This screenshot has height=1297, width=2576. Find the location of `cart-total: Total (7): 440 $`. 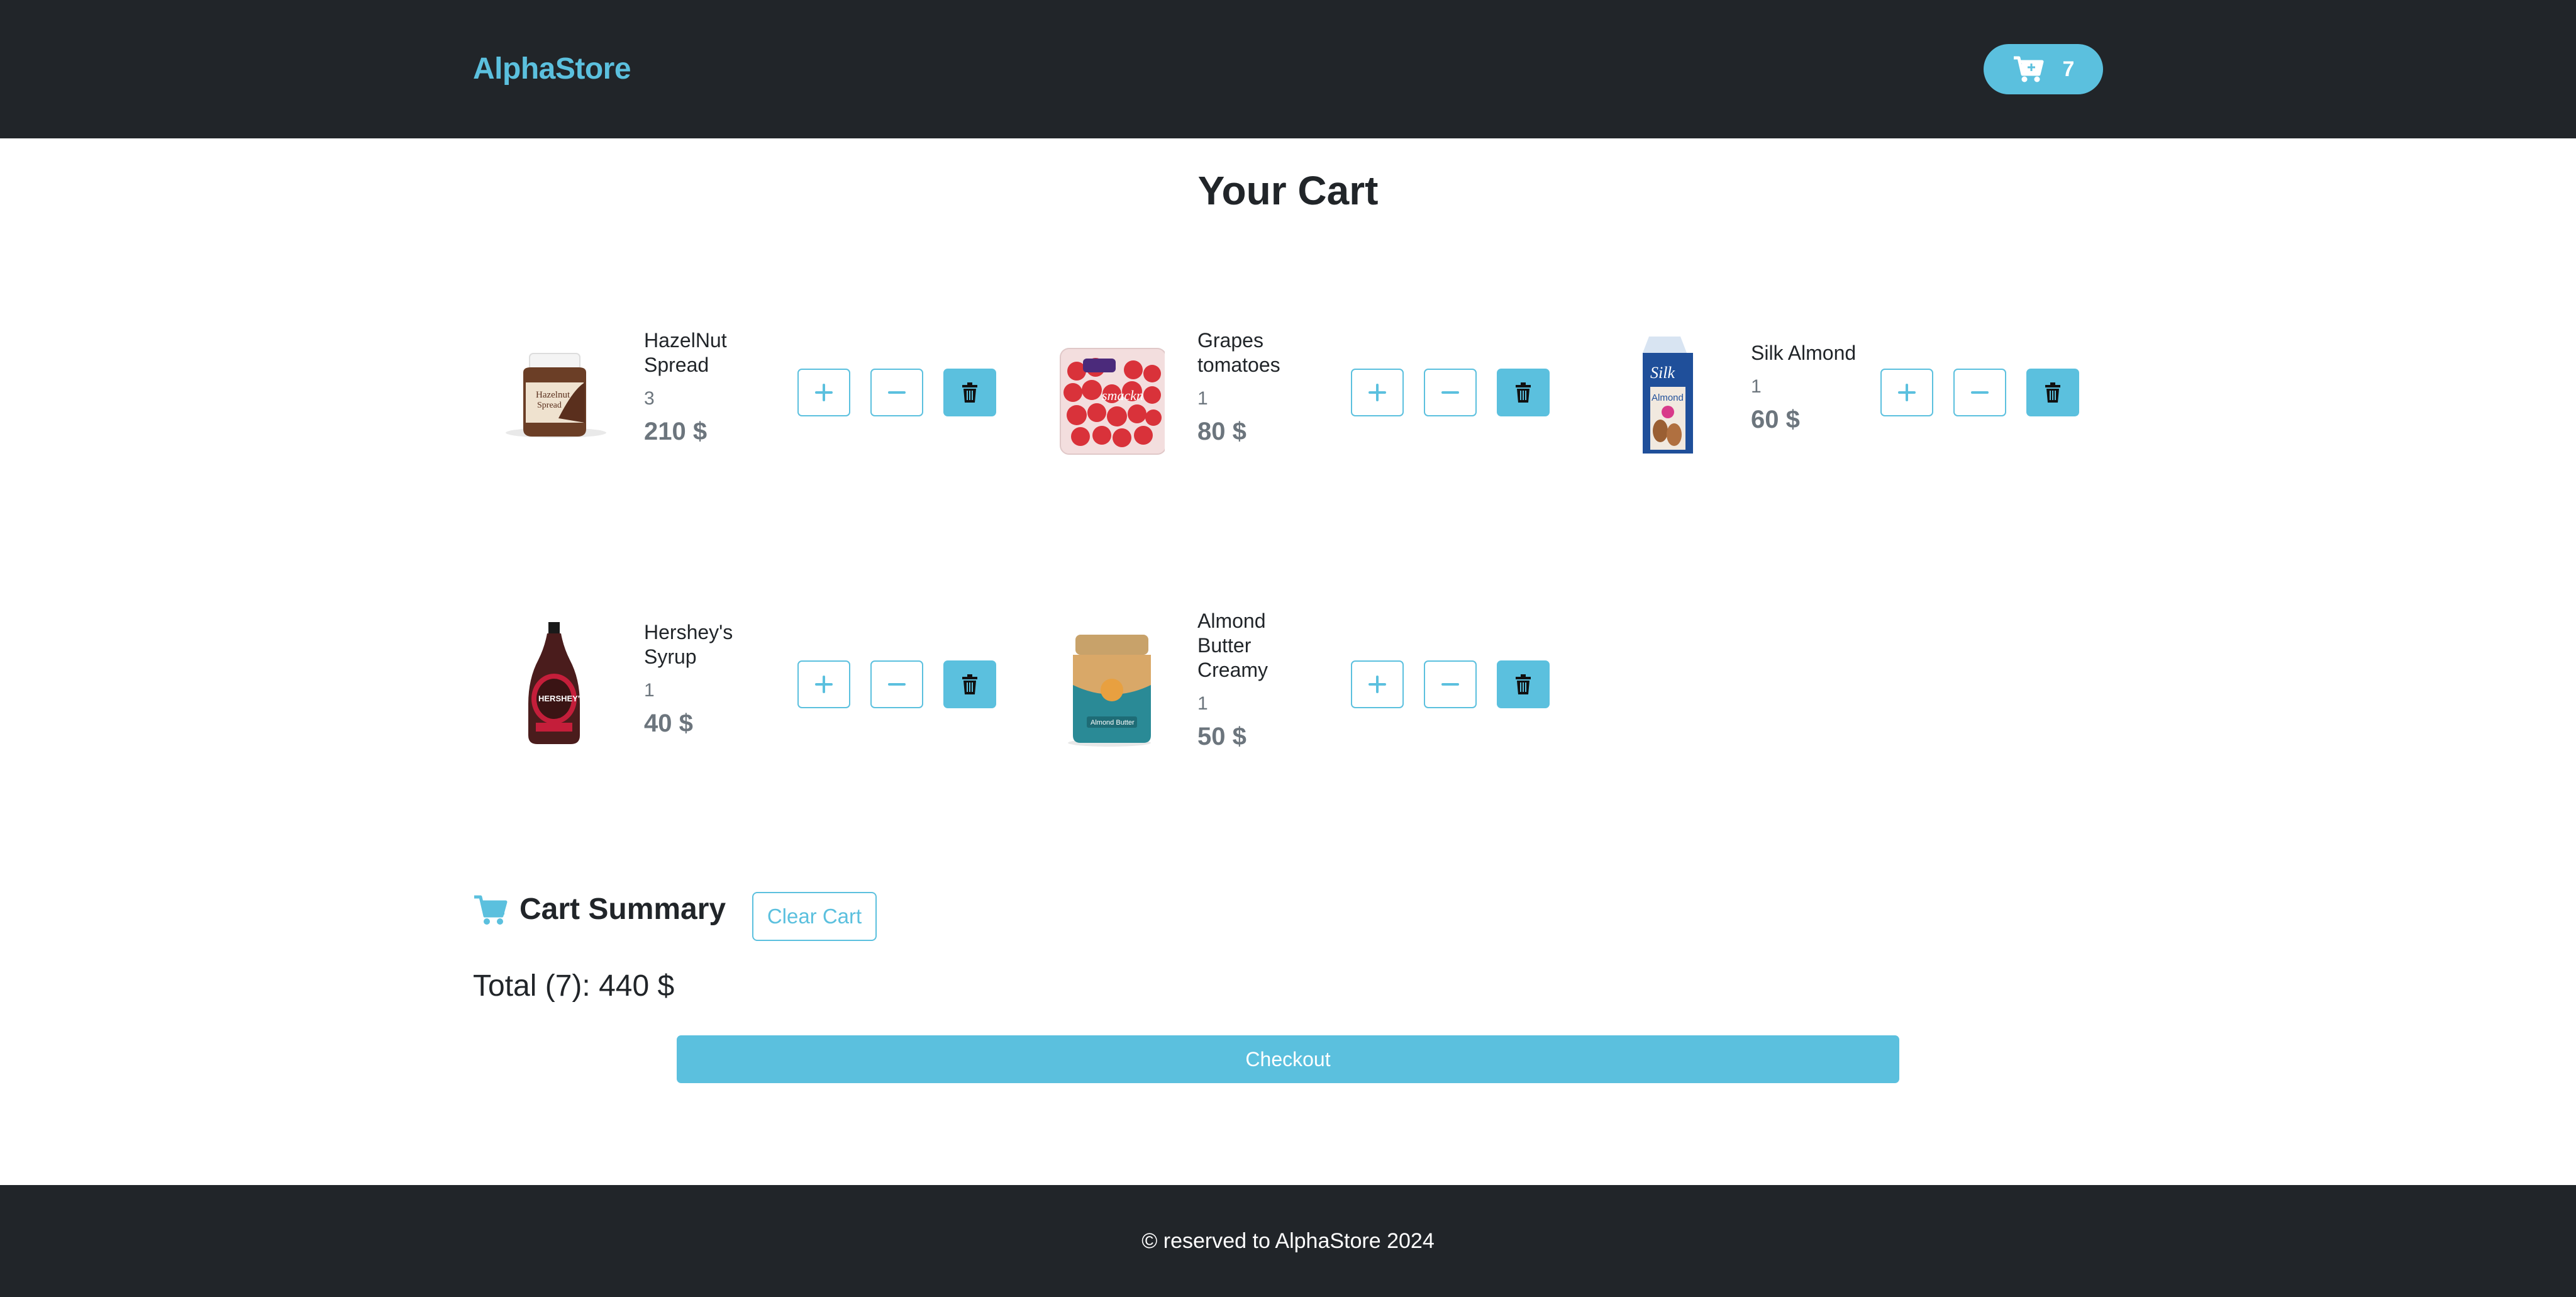

cart-total: Total (7): 440 $ is located at coordinates (574, 986).